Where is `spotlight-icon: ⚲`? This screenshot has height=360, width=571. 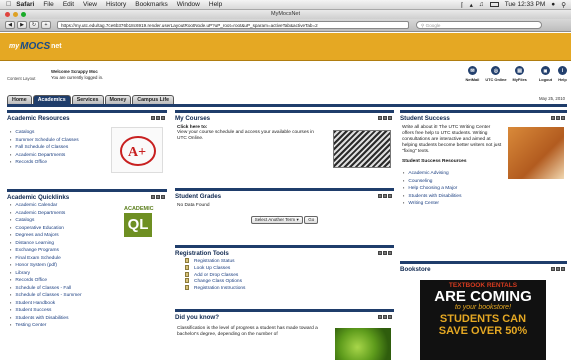
spotlight-icon: ⚲ is located at coordinates (563, 5).